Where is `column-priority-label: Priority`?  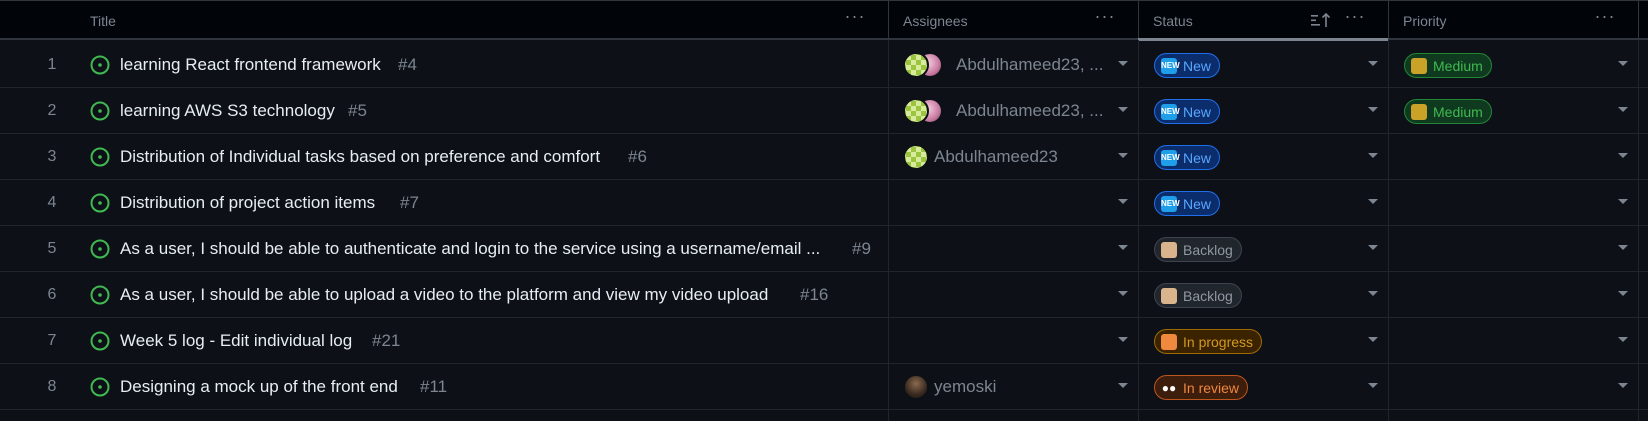
column-priority-label: Priority is located at coordinates (1425, 21).